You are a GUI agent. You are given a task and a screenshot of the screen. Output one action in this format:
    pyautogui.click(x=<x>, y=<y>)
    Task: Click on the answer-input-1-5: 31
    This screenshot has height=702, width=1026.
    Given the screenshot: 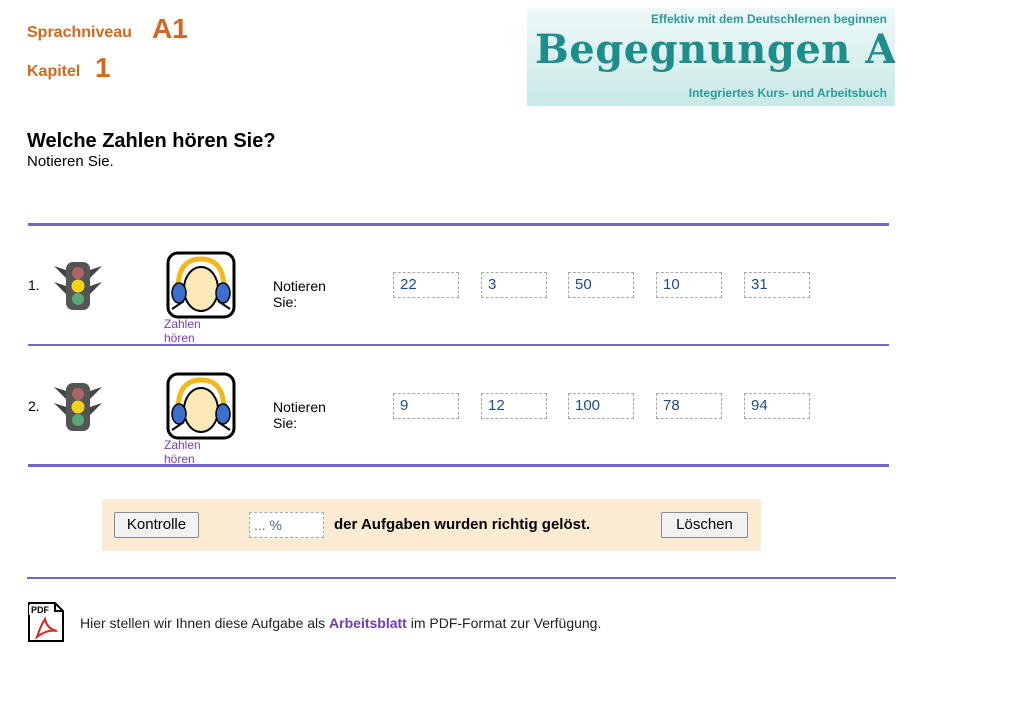 What is the action you would take?
    pyautogui.click(x=777, y=285)
    